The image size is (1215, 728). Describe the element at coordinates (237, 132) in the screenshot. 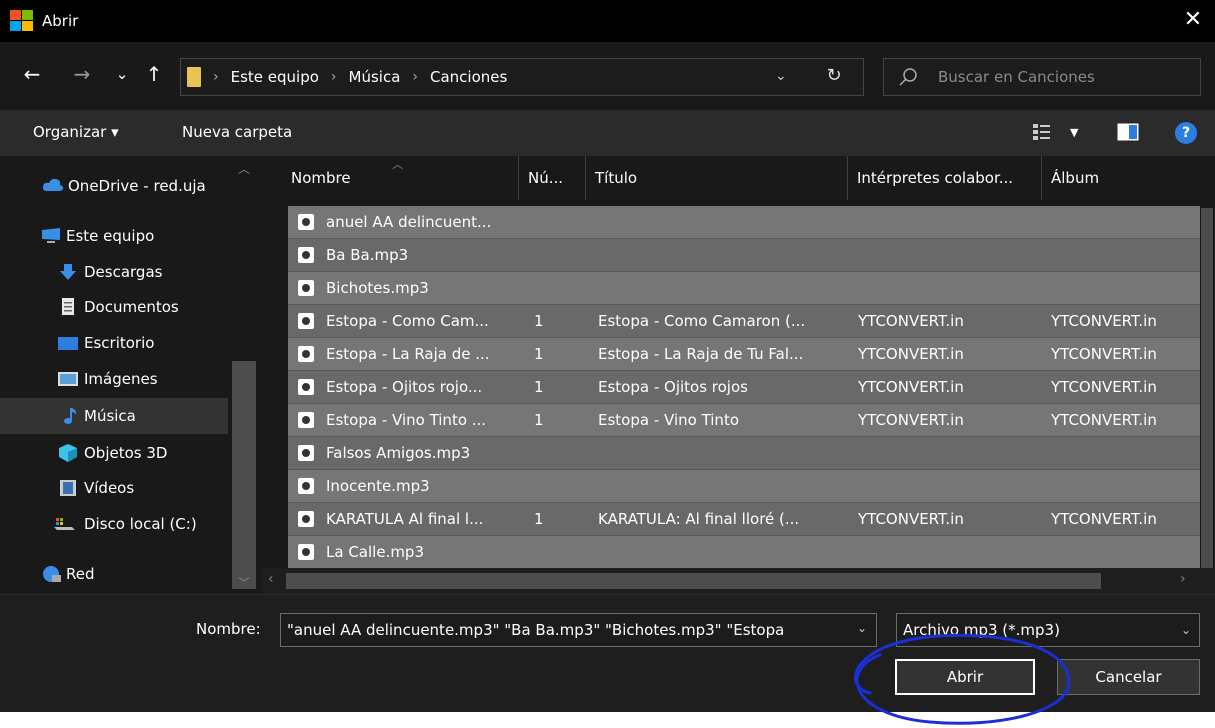

I see `new-folder-button: Nueva carpeta` at that location.